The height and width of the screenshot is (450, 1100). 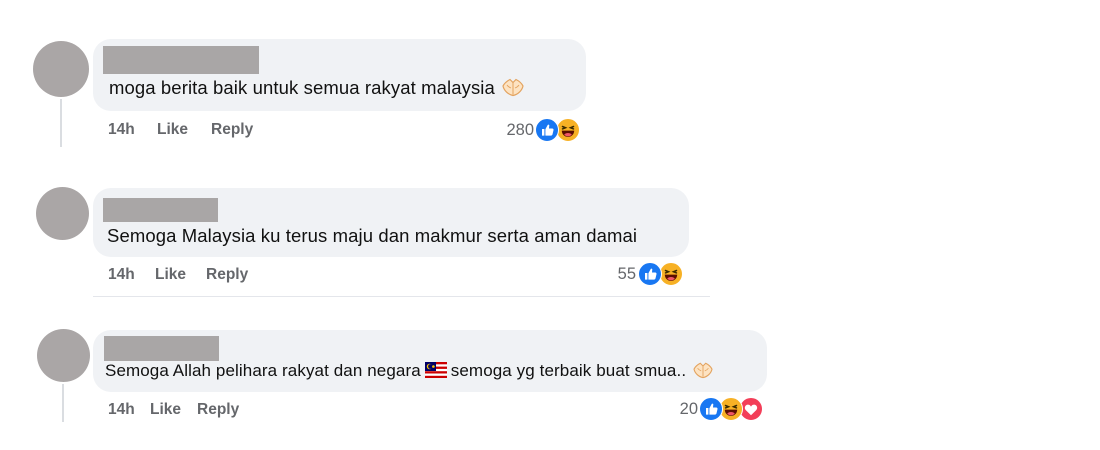 I want to click on reaction-count: 55, so click(x=621, y=274).